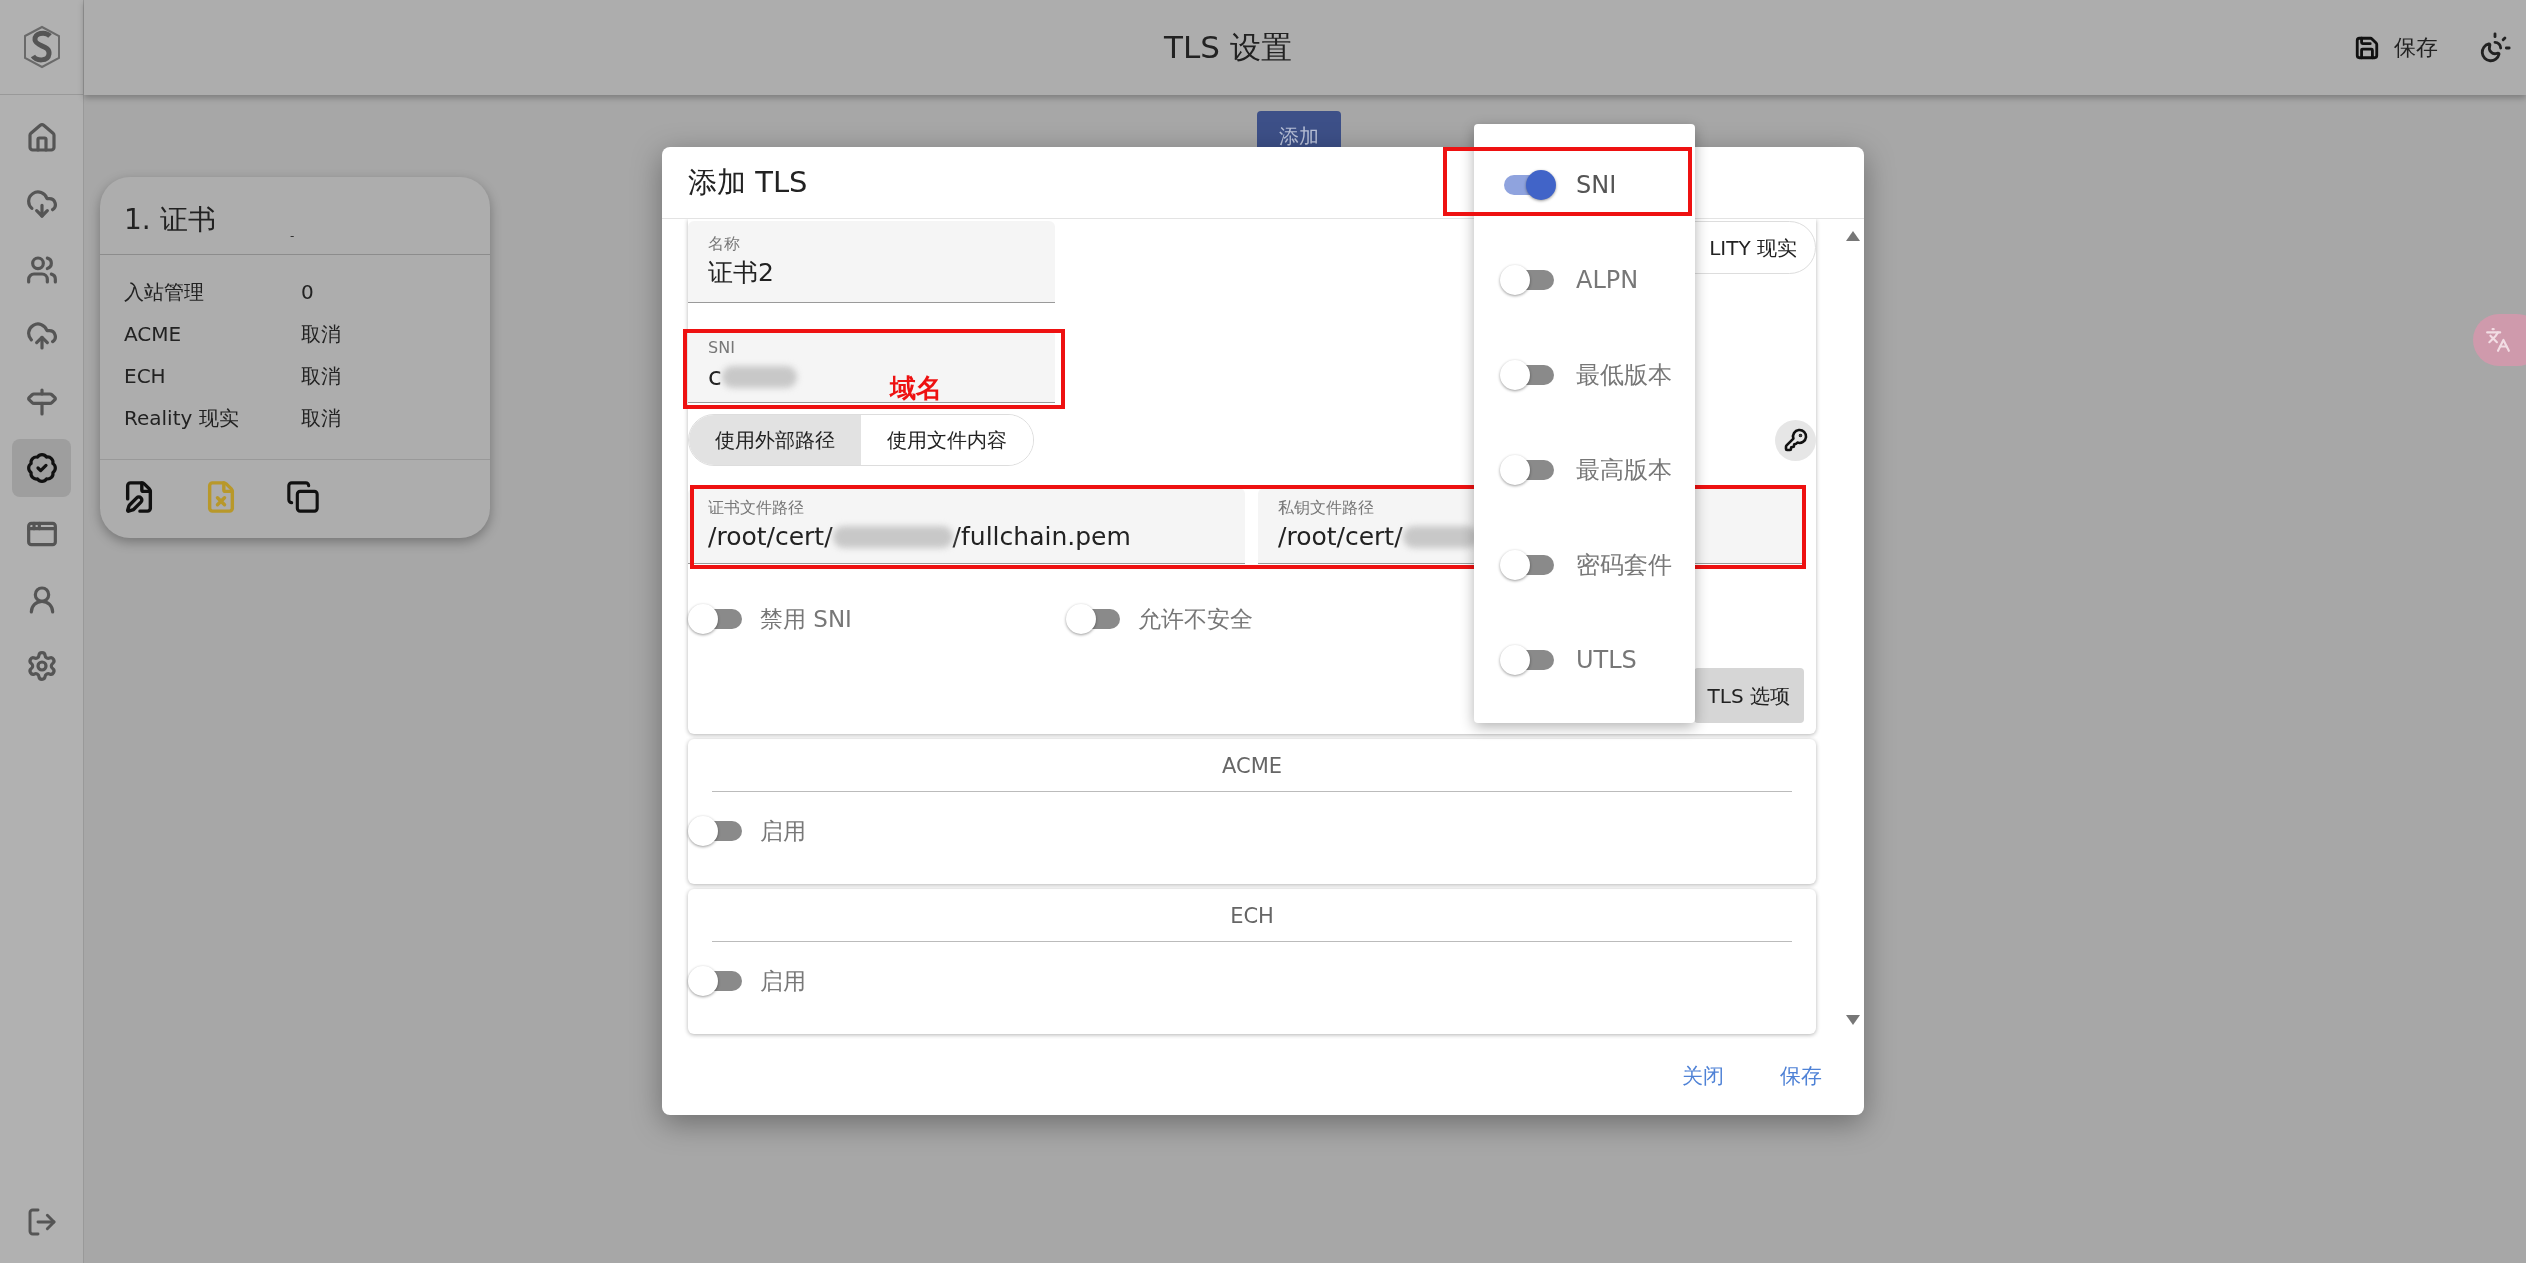 The width and height of the screenshot is (2526, 1263). I want to click on row-label: 入站管理, so click(164, 292).